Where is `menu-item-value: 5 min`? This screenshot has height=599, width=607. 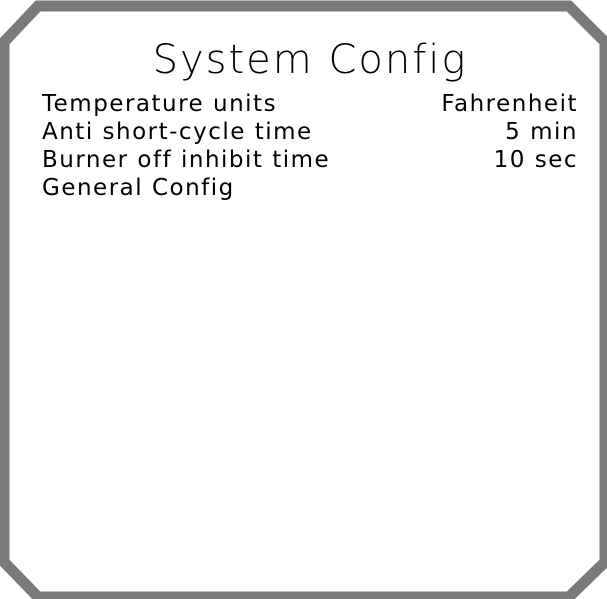
menu-item-value: 5 min is located at coordinates (541, 132).